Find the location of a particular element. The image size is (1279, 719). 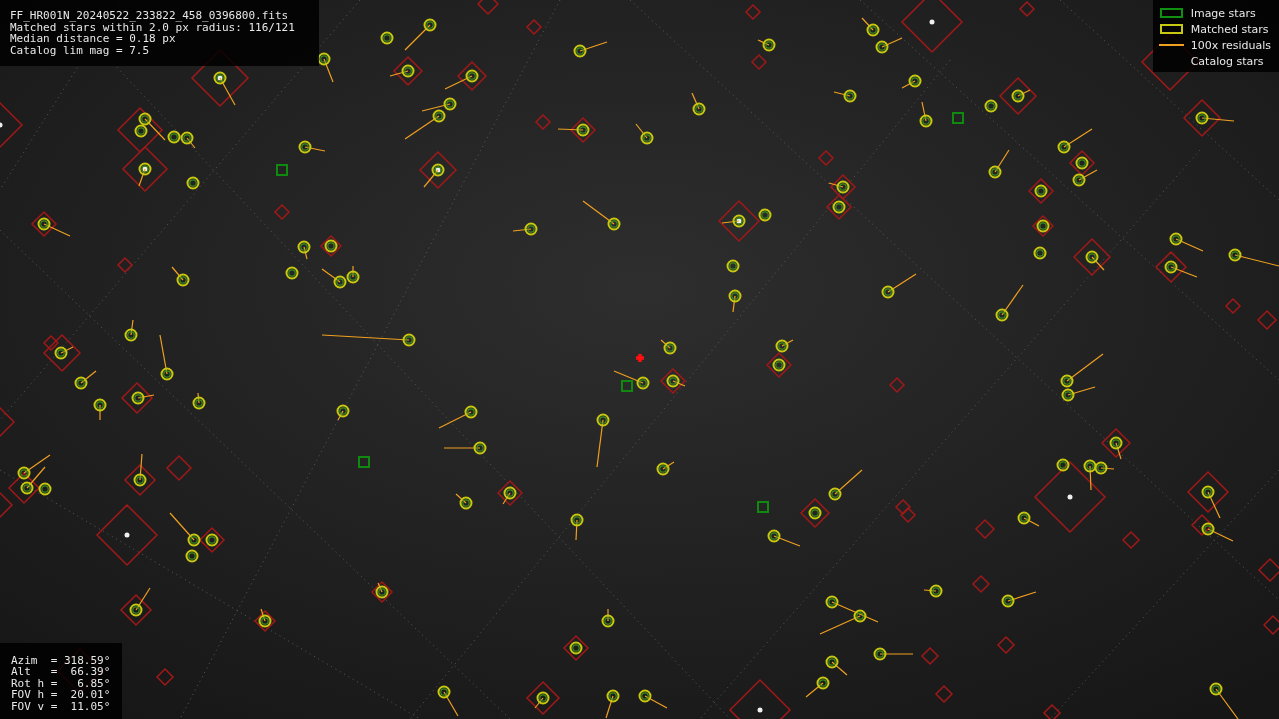

legend-label: Image stars is located at coordinates (1223, 13).